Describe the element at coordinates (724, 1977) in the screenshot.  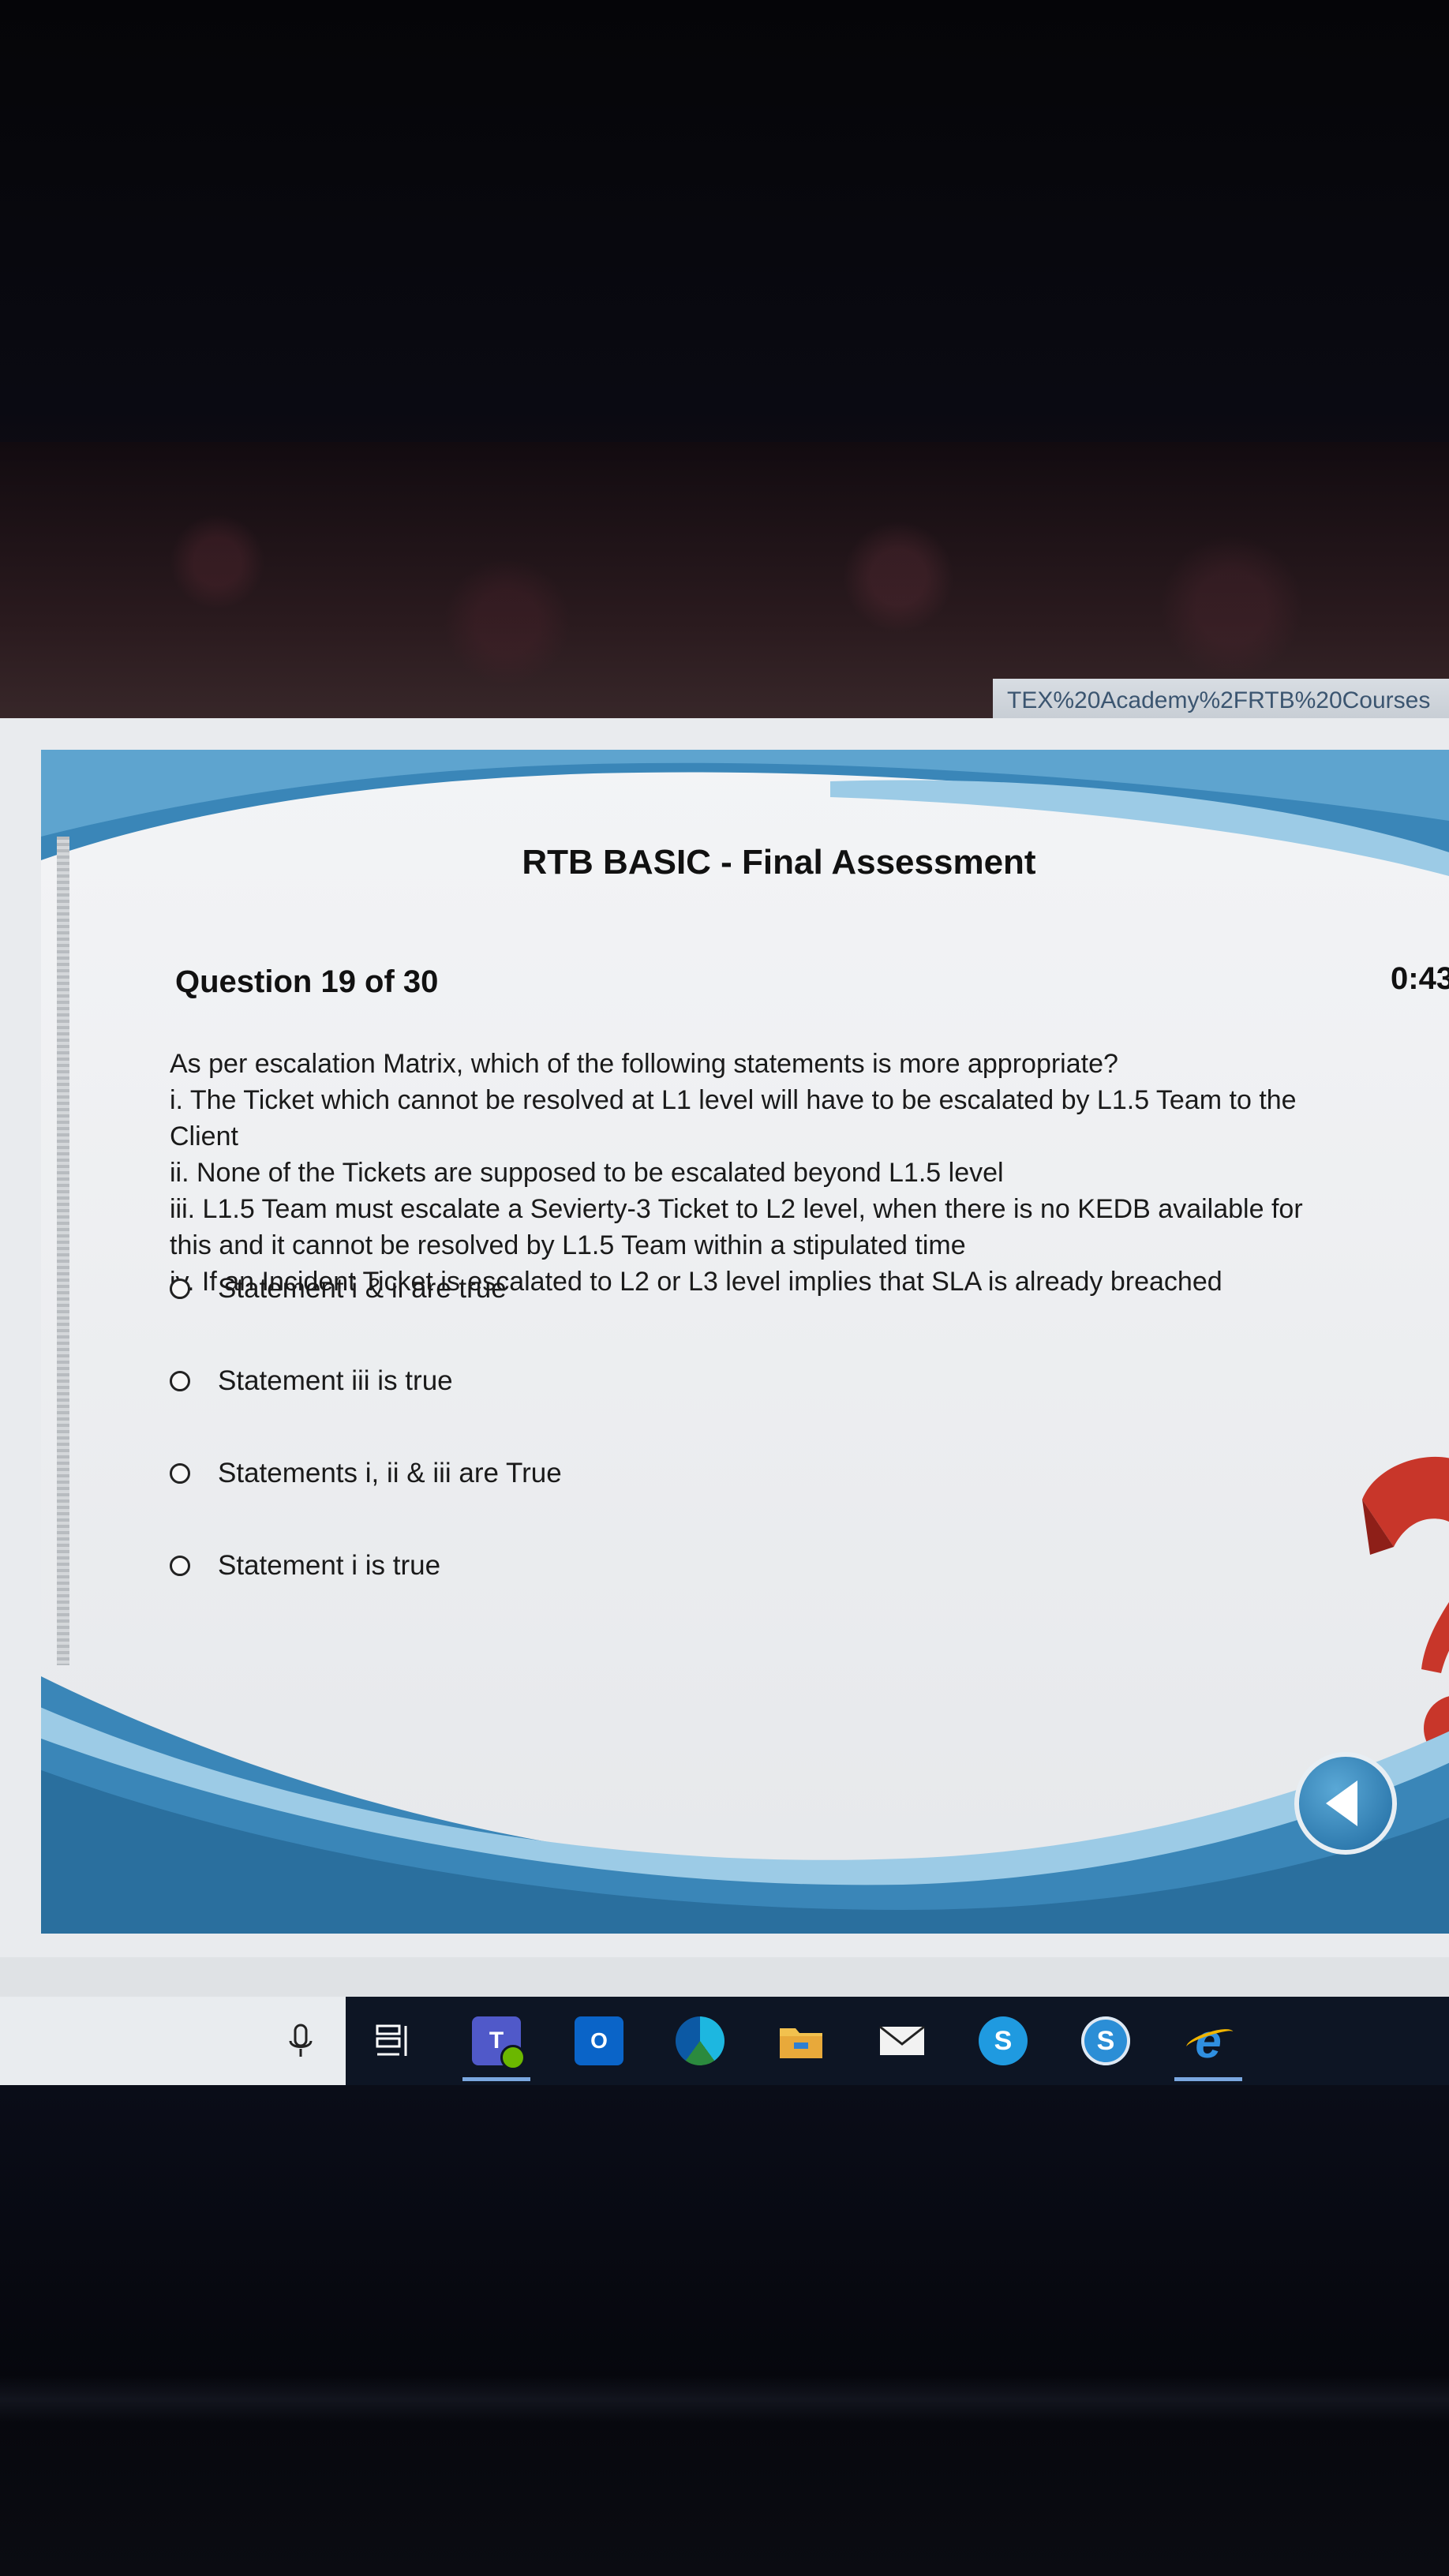
I see `screen-bottom-border` at that location.